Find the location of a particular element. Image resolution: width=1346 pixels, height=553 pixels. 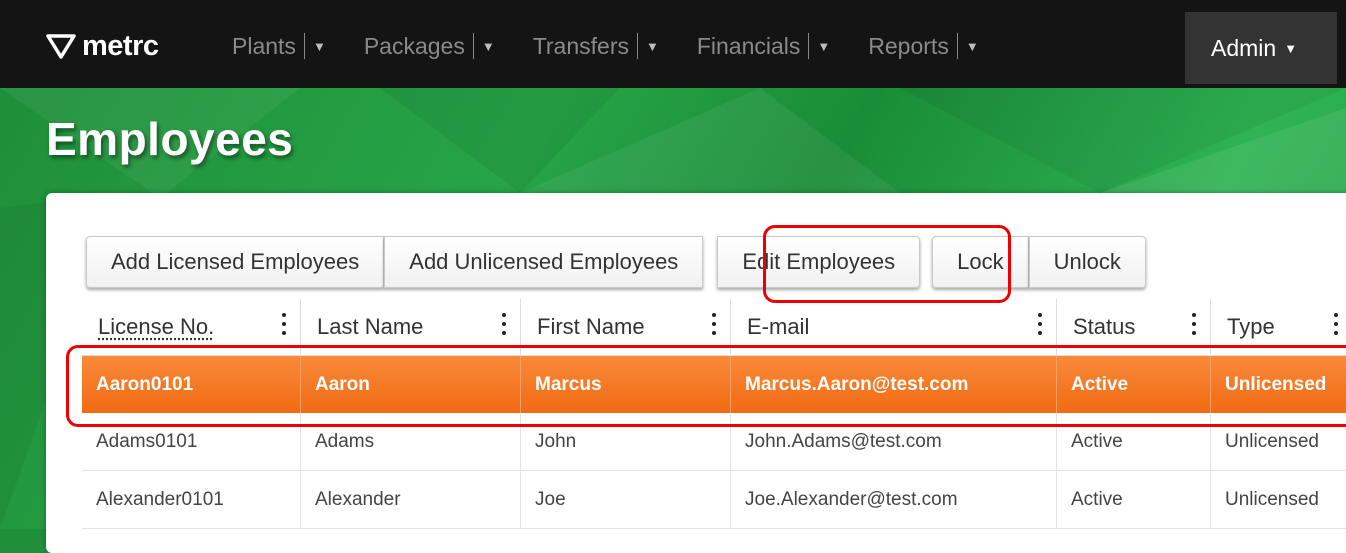

brand-logo: metrc is located at coordinates (102, 46).